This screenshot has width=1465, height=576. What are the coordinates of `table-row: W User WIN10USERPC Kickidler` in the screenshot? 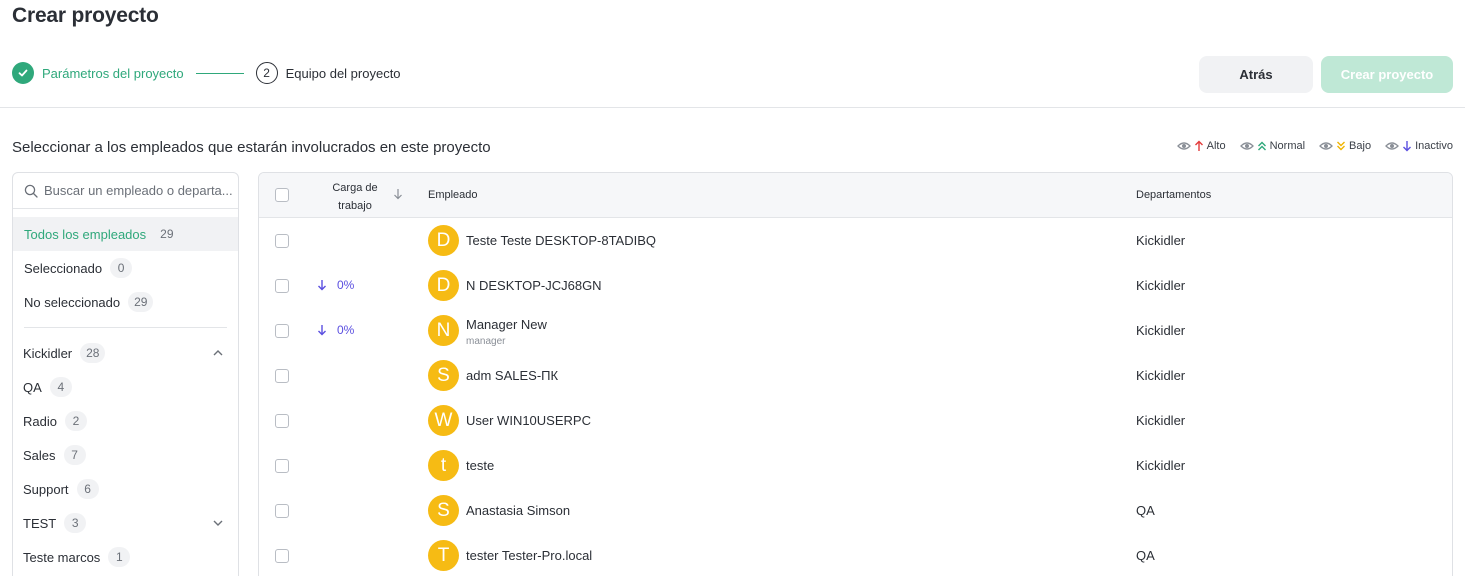 It's located at (855, 420).